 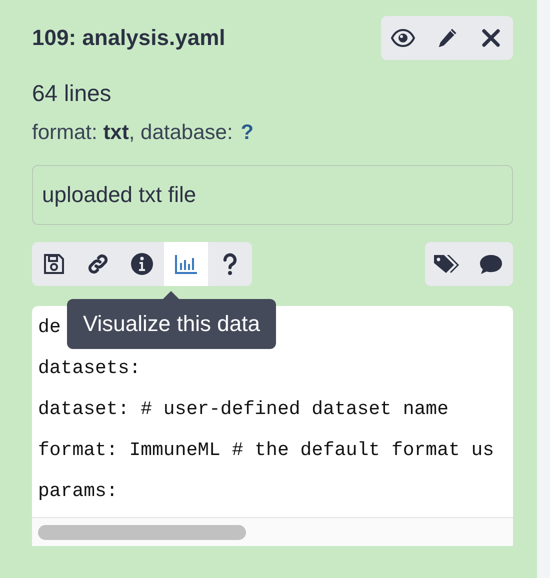 I want to click on horizontal-scrollbar, so click(x=142, y=532).